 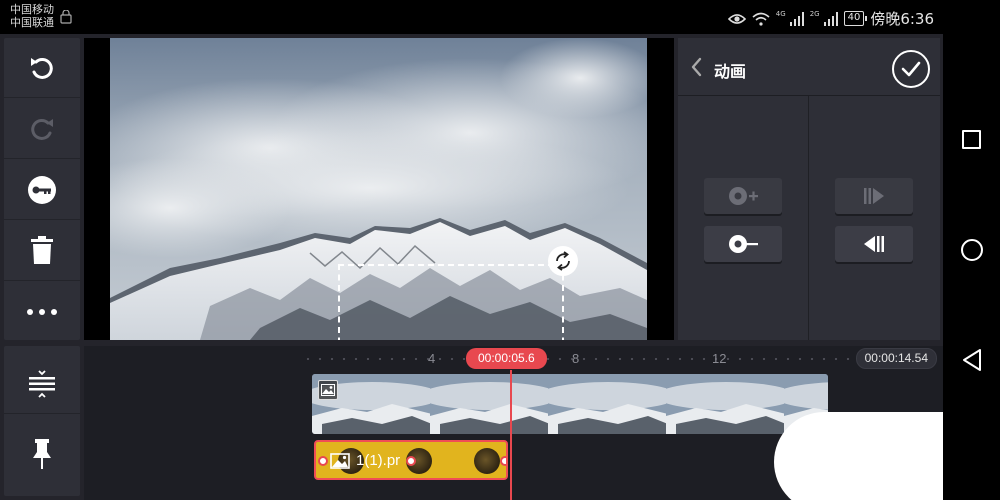 I want to click on rotate-icon, so click(x=563, y=261).